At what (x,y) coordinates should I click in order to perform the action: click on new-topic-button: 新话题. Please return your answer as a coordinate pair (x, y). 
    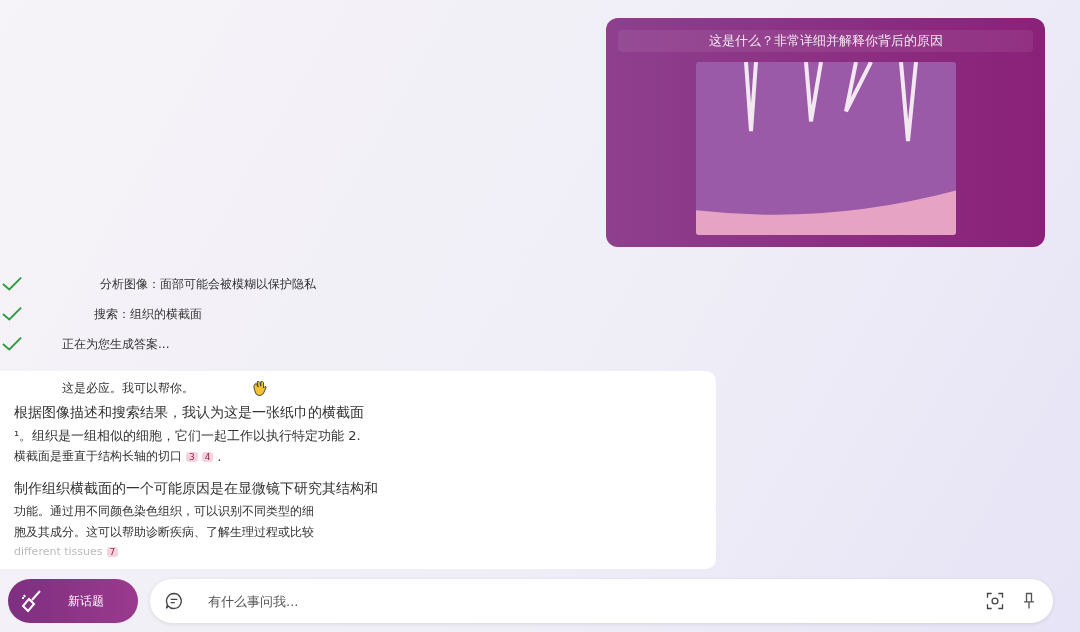
    Looking at the image, I should click on (73, 601).